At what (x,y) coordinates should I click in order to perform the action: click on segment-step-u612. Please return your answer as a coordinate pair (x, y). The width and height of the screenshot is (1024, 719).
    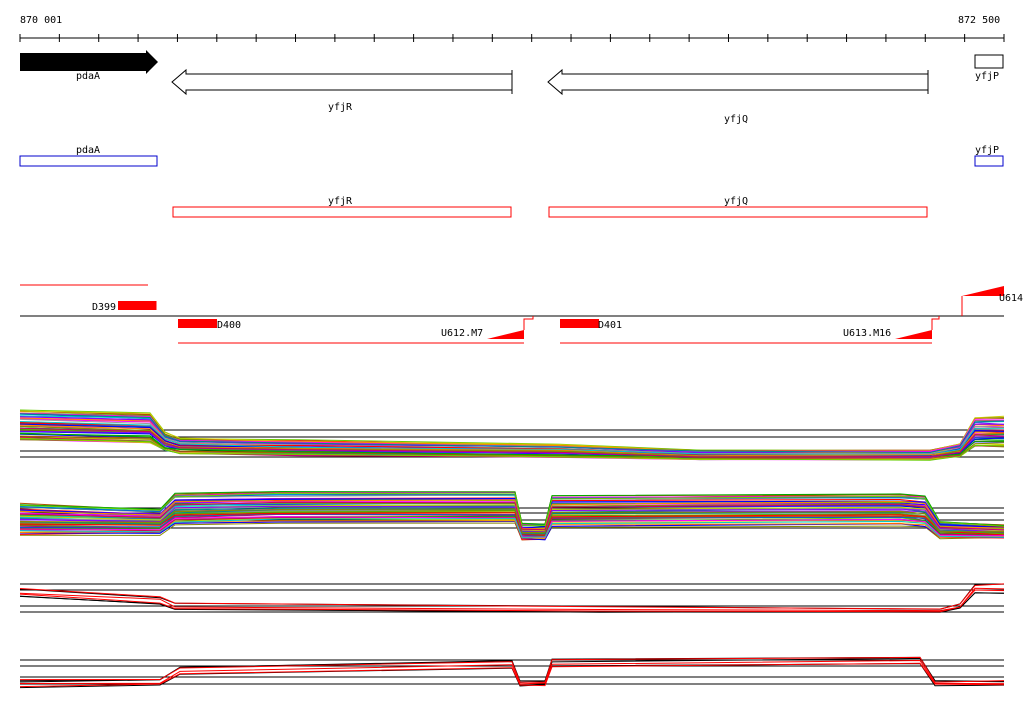
    Looking at the image, I should click on (528, 323).